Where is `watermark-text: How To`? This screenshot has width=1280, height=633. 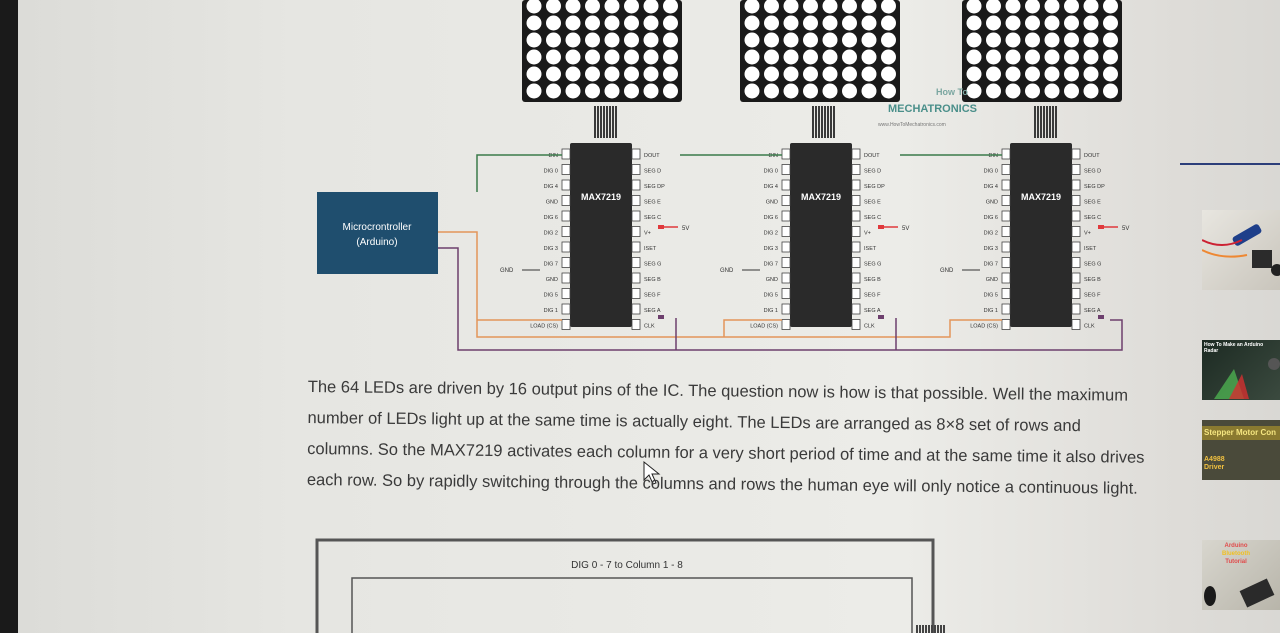 watermark-text: How To is located at coordinates (952, 92).